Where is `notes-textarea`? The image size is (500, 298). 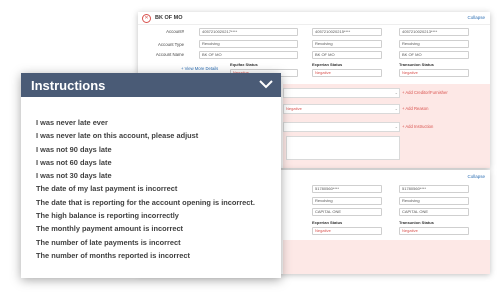 notes-textarea is located at coordinates (343, 148).